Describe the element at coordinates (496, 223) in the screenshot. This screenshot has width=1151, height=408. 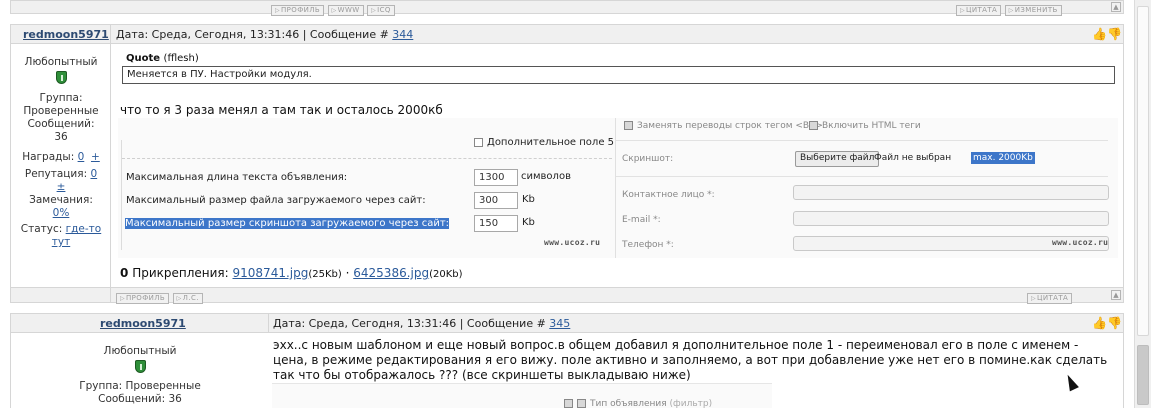
I see `max-screenshot-input: 150` at that location.